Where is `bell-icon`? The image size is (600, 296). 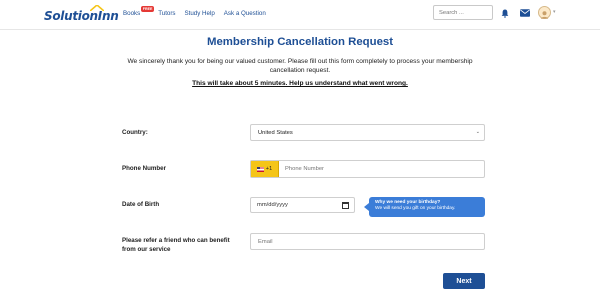
bell-icon is located at coordinates (505, 13).